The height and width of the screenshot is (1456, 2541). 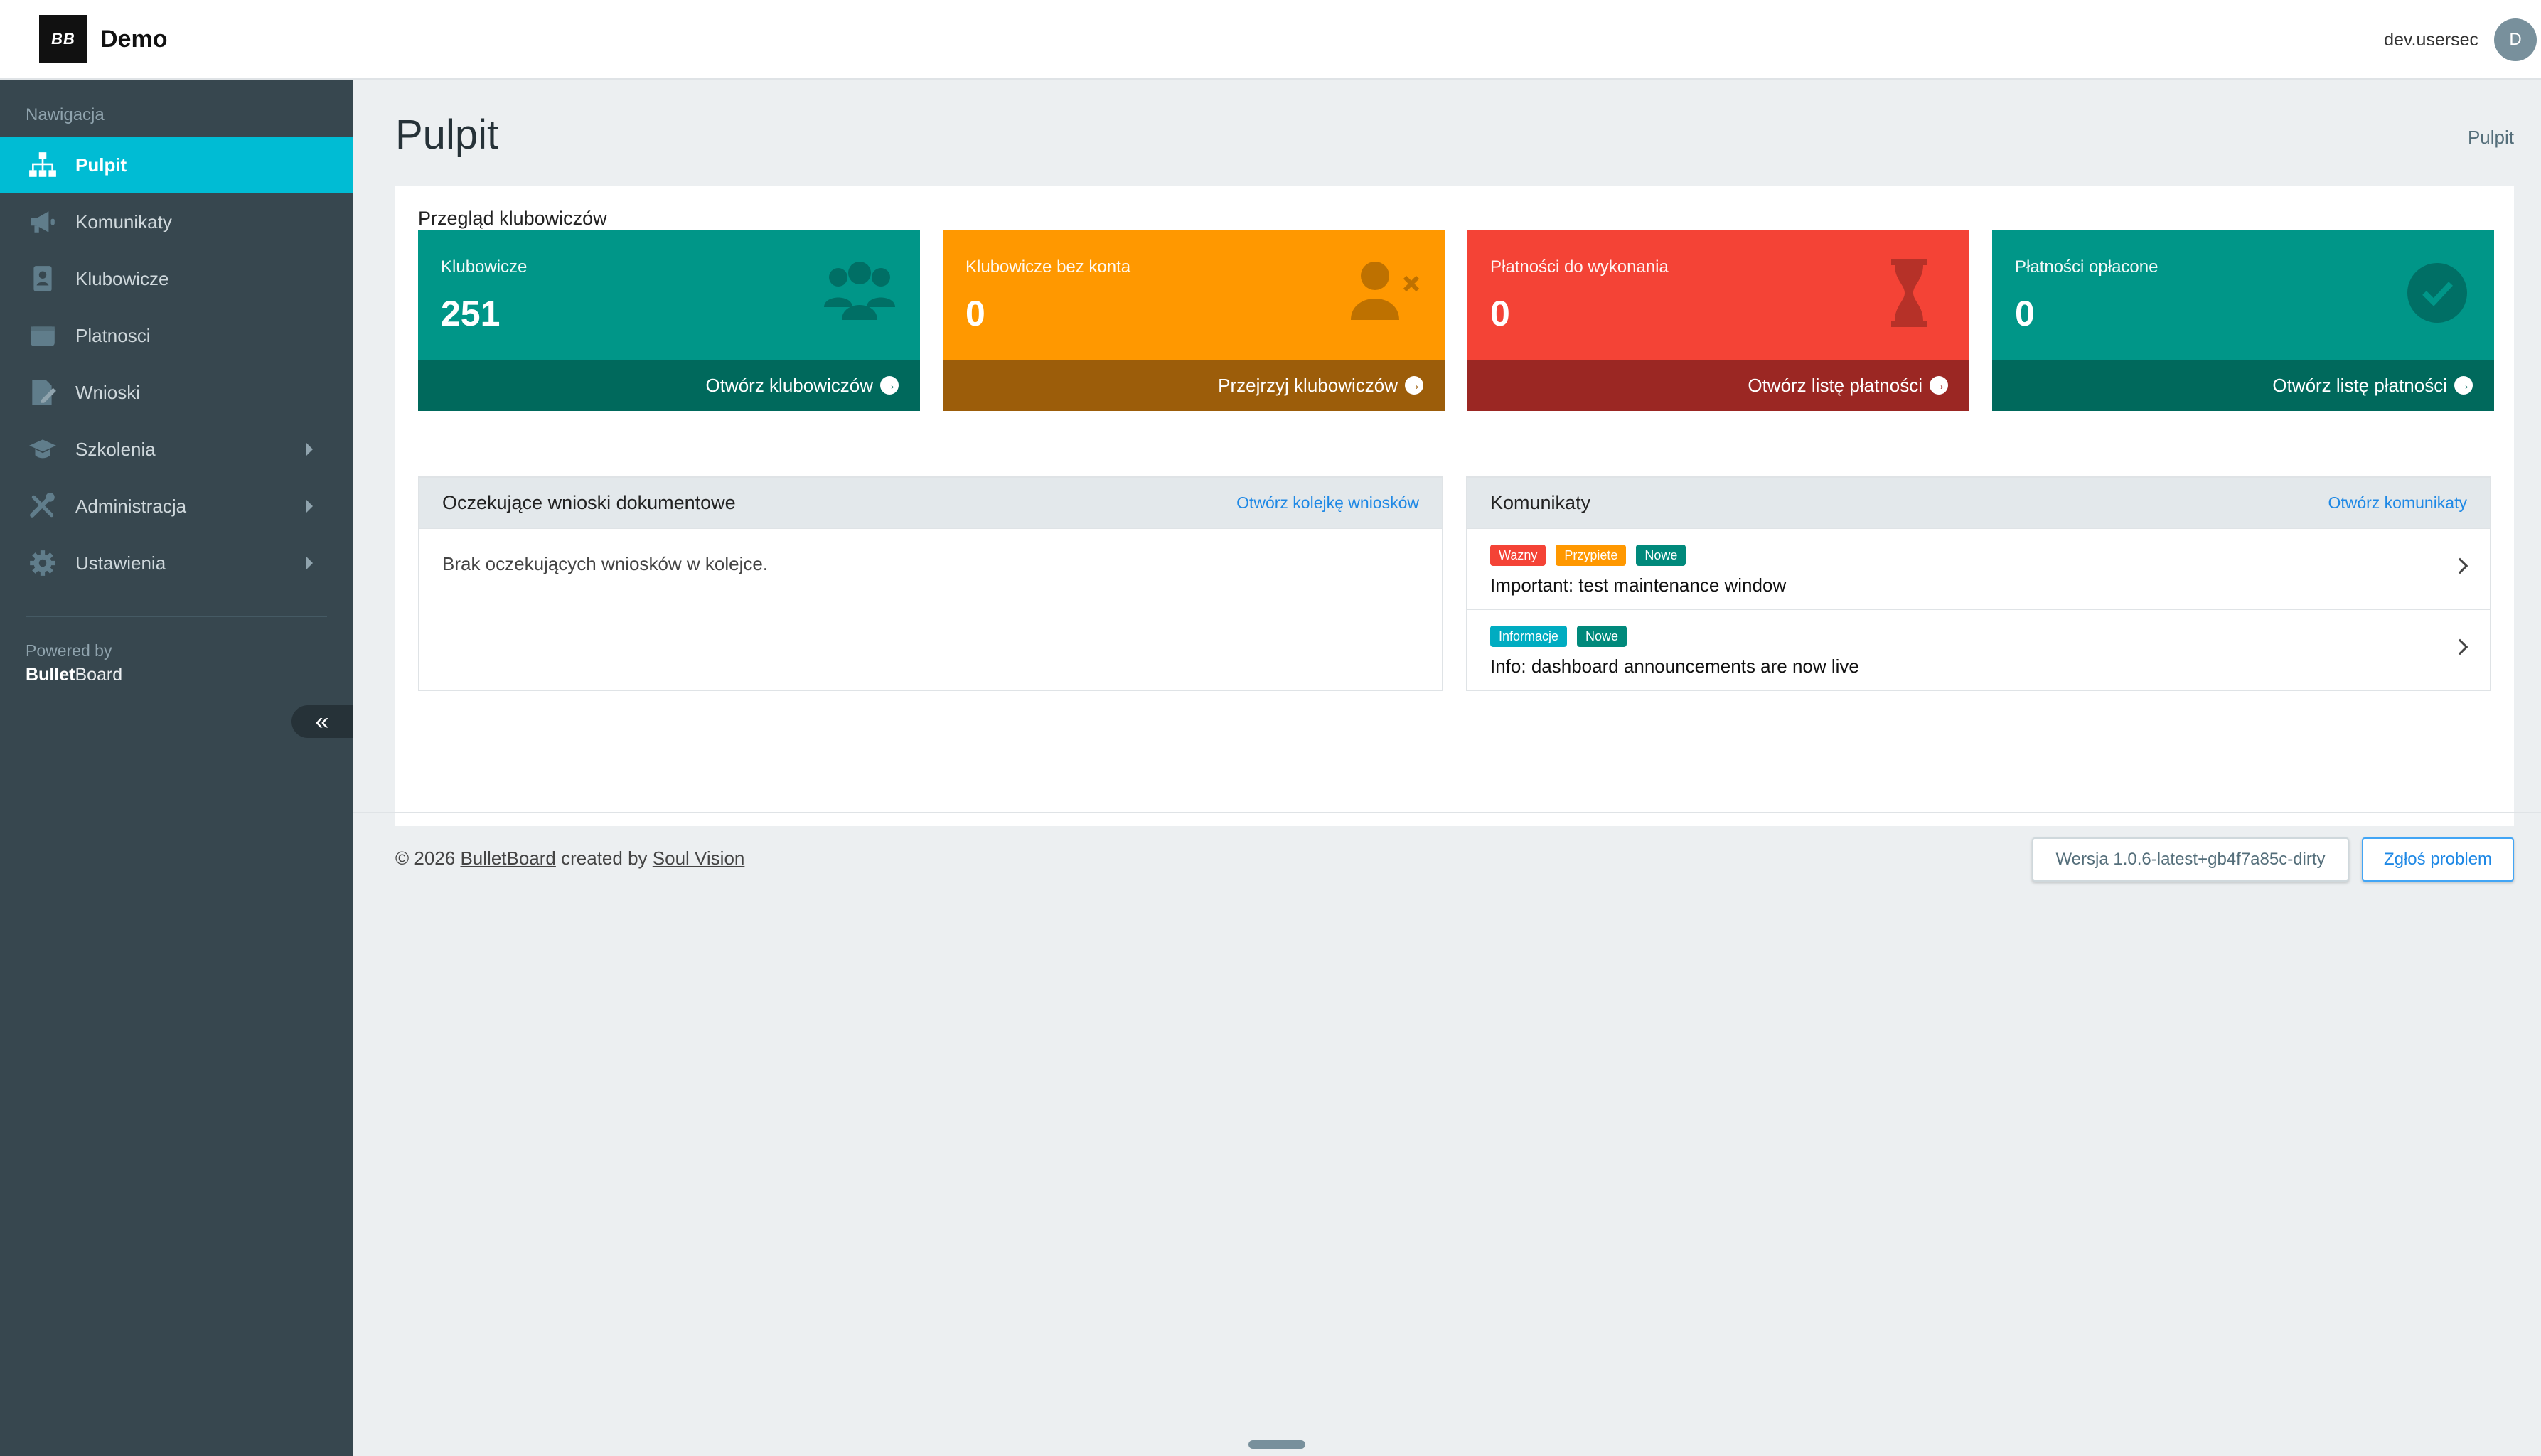 What do you see at coordinates (447, 135) in the screenshot?
I see `page-title: Pulpit` at bounding box center [447, 135].